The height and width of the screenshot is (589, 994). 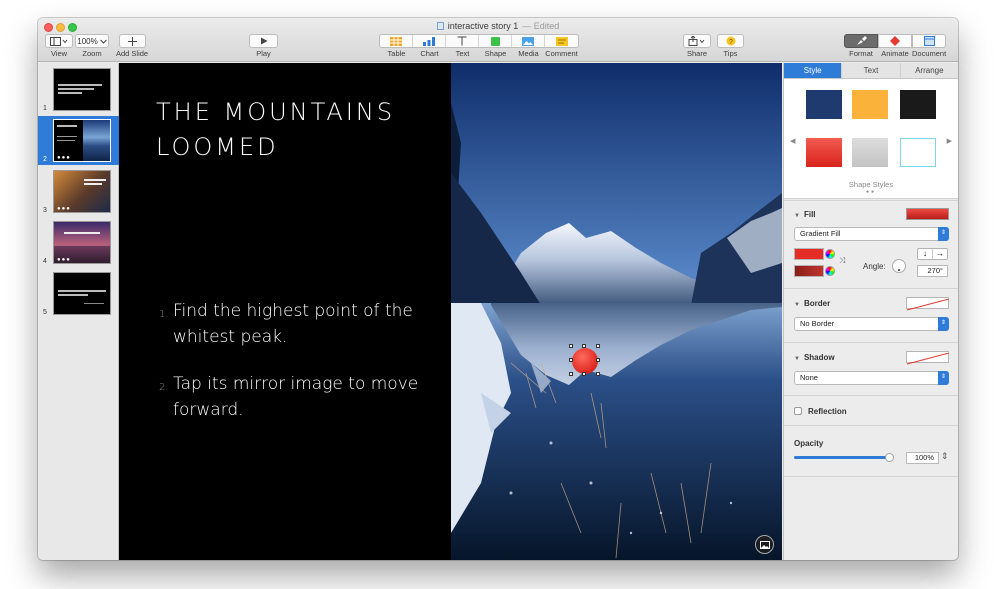 What do you see at coordinates (949, 141) in the screenshot?
I see `chevron-right-icon: ▶` at bounding box center [949, 141].